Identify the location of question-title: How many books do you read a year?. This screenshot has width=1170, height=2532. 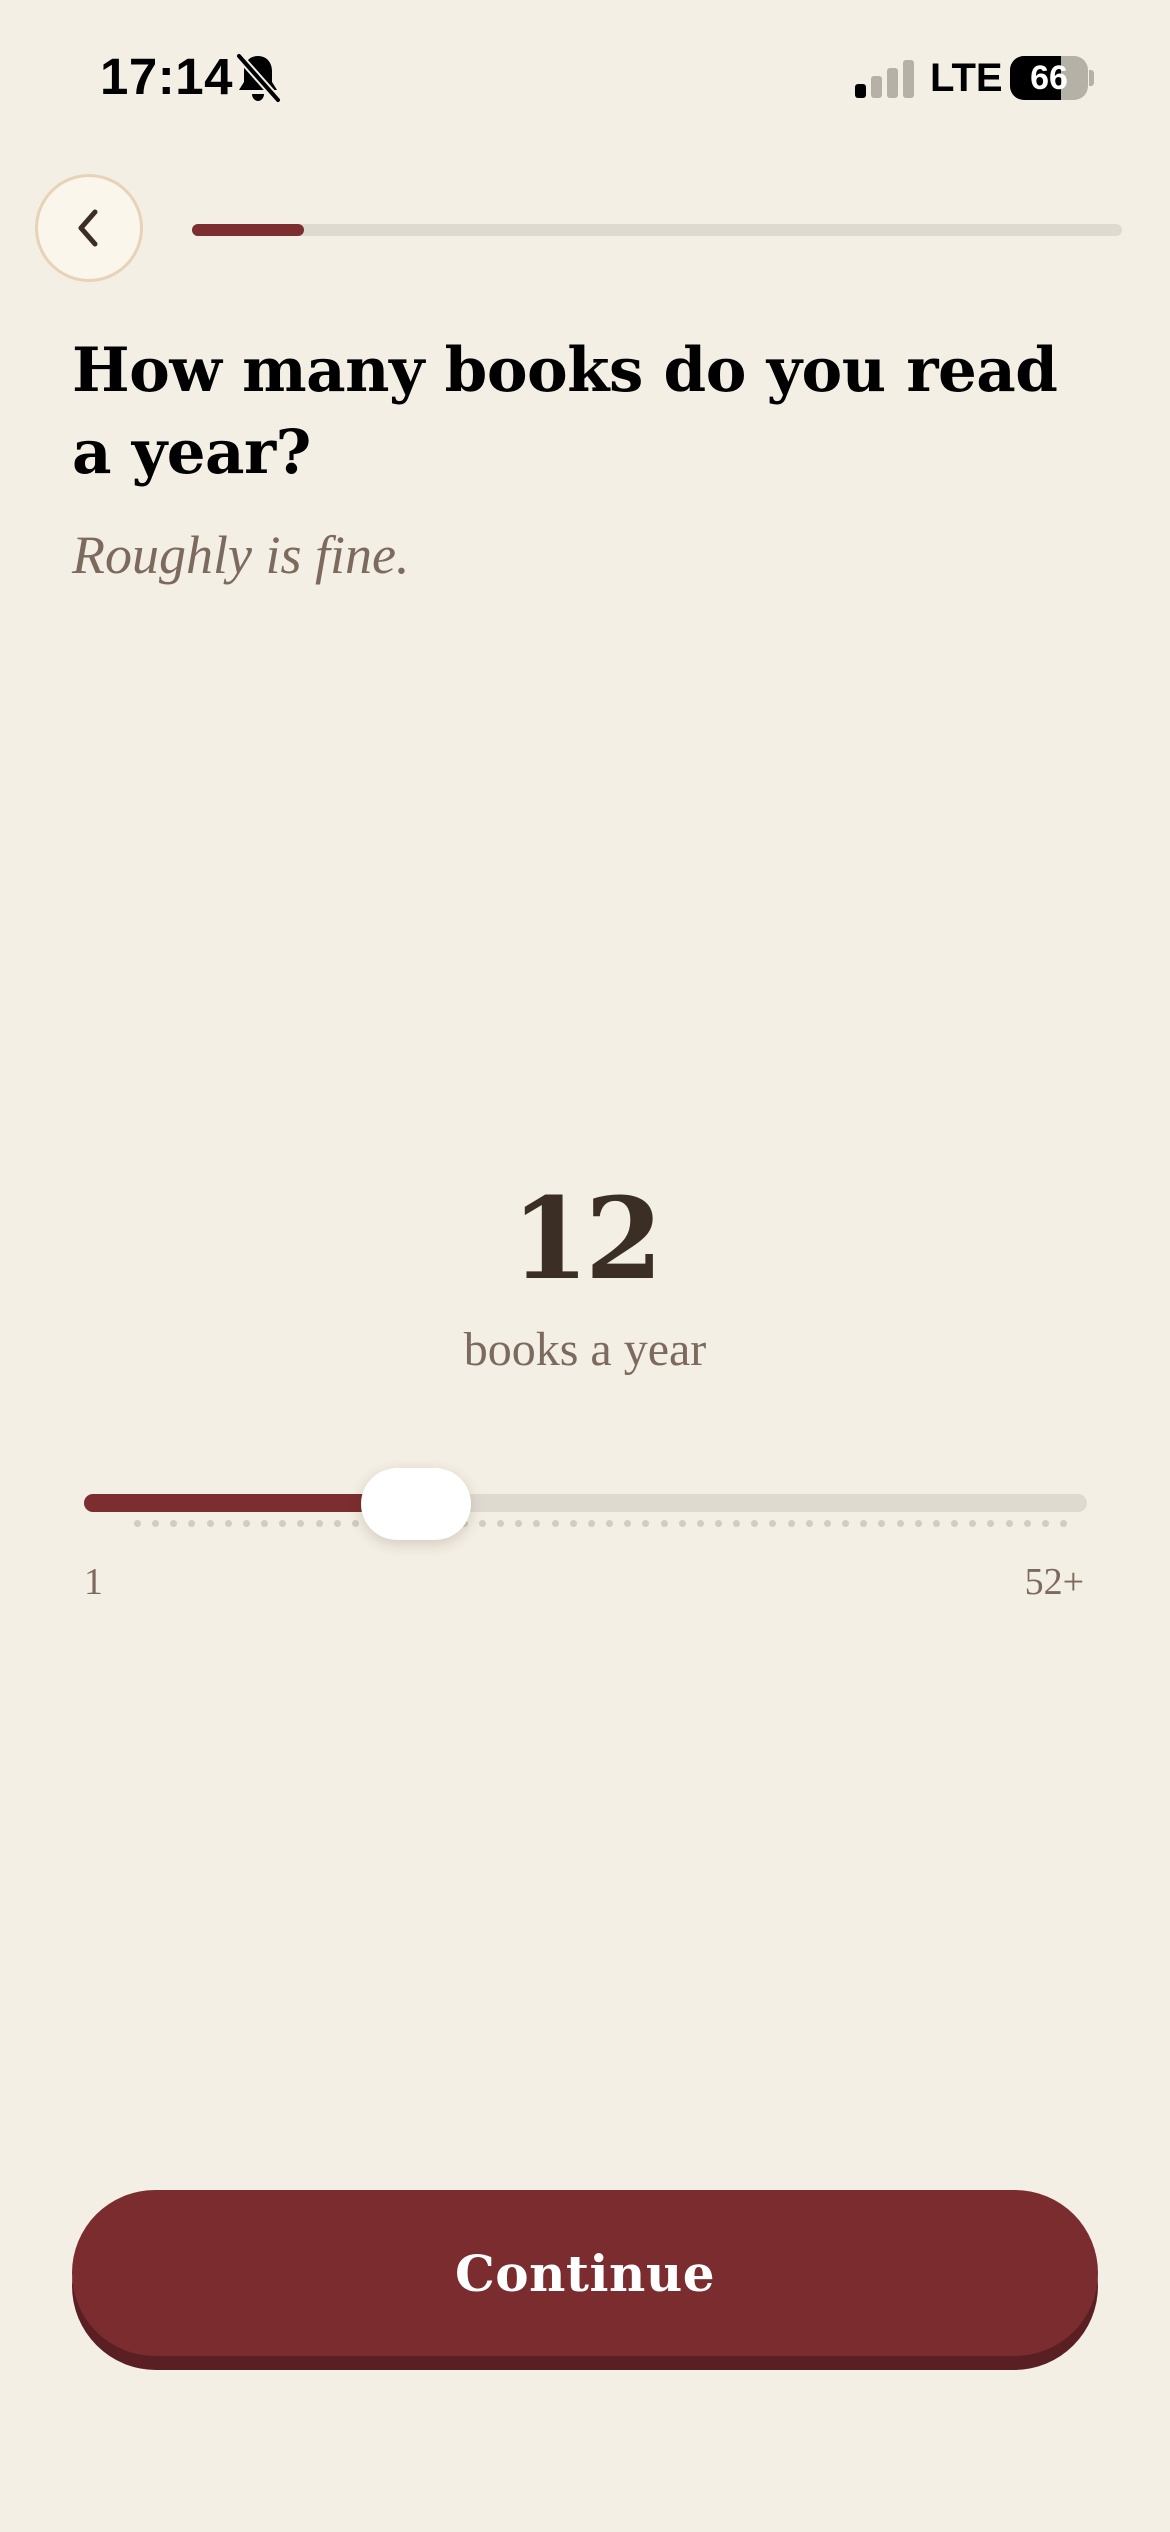
(565, 411).